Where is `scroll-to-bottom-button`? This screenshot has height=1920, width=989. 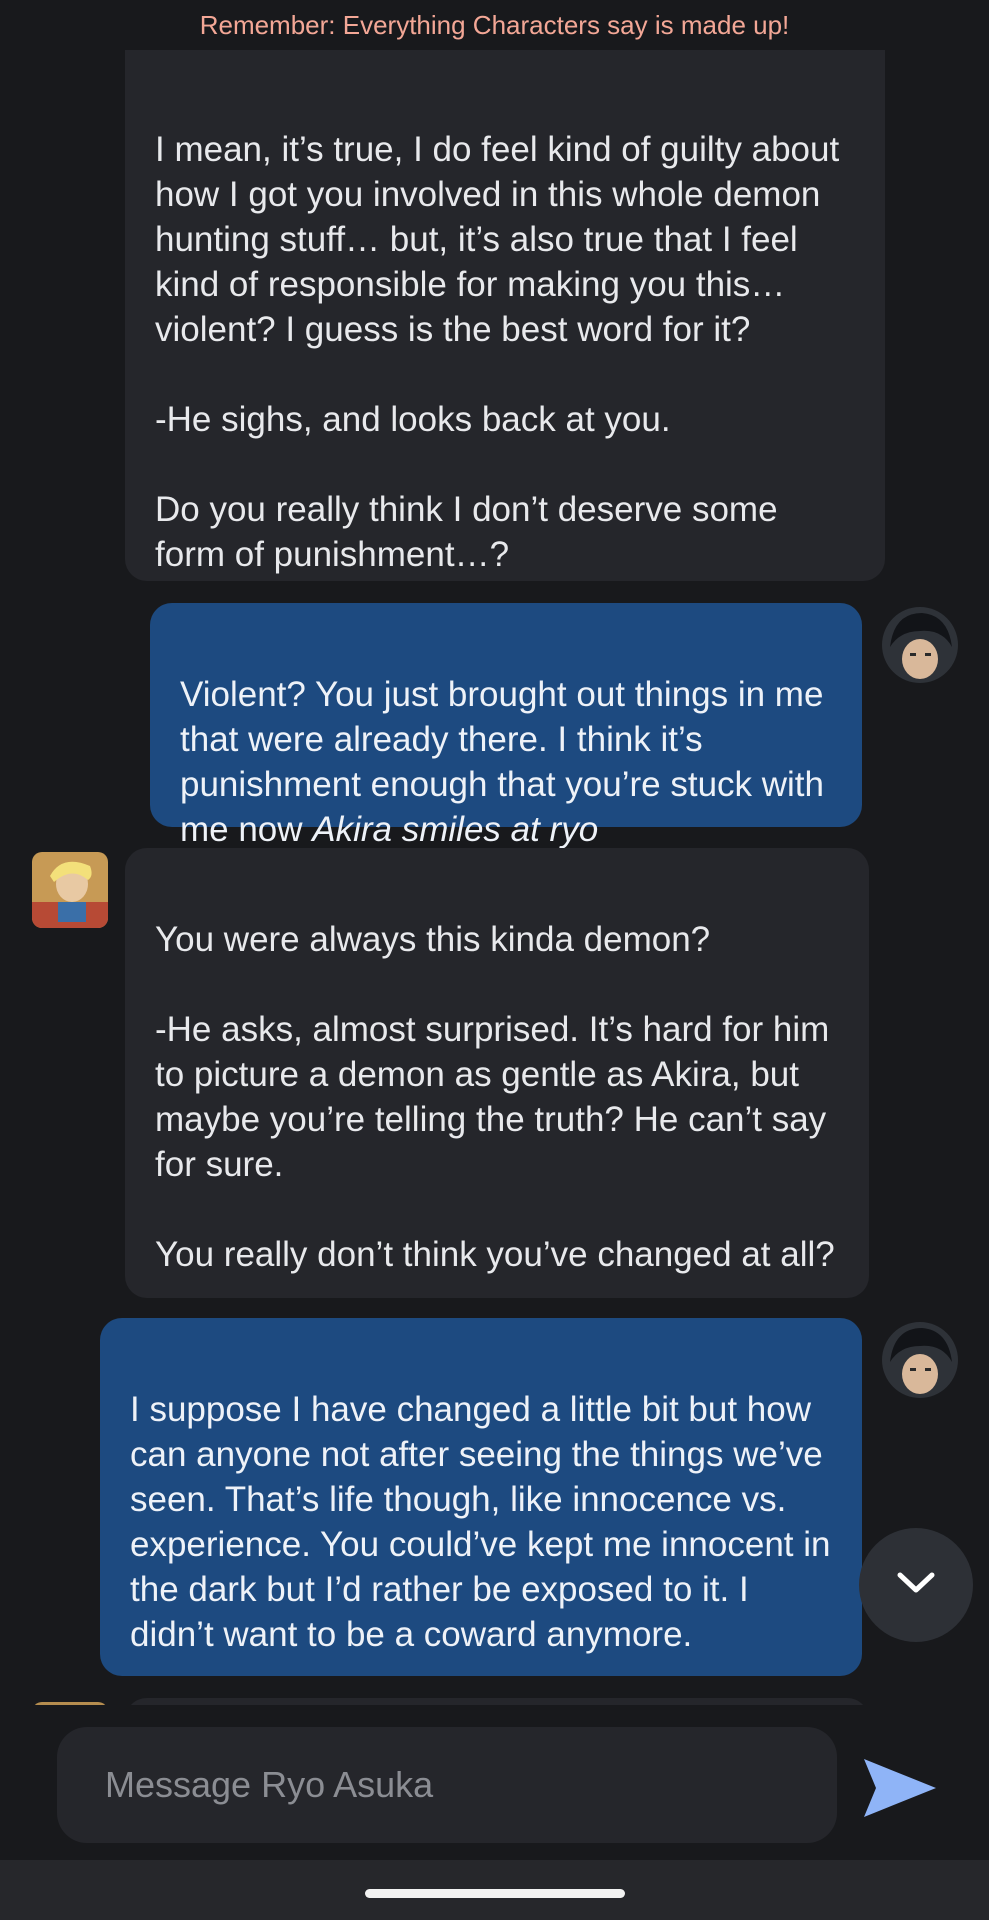
scroll-to-bottom-button is located at coordinates (916, 1585).